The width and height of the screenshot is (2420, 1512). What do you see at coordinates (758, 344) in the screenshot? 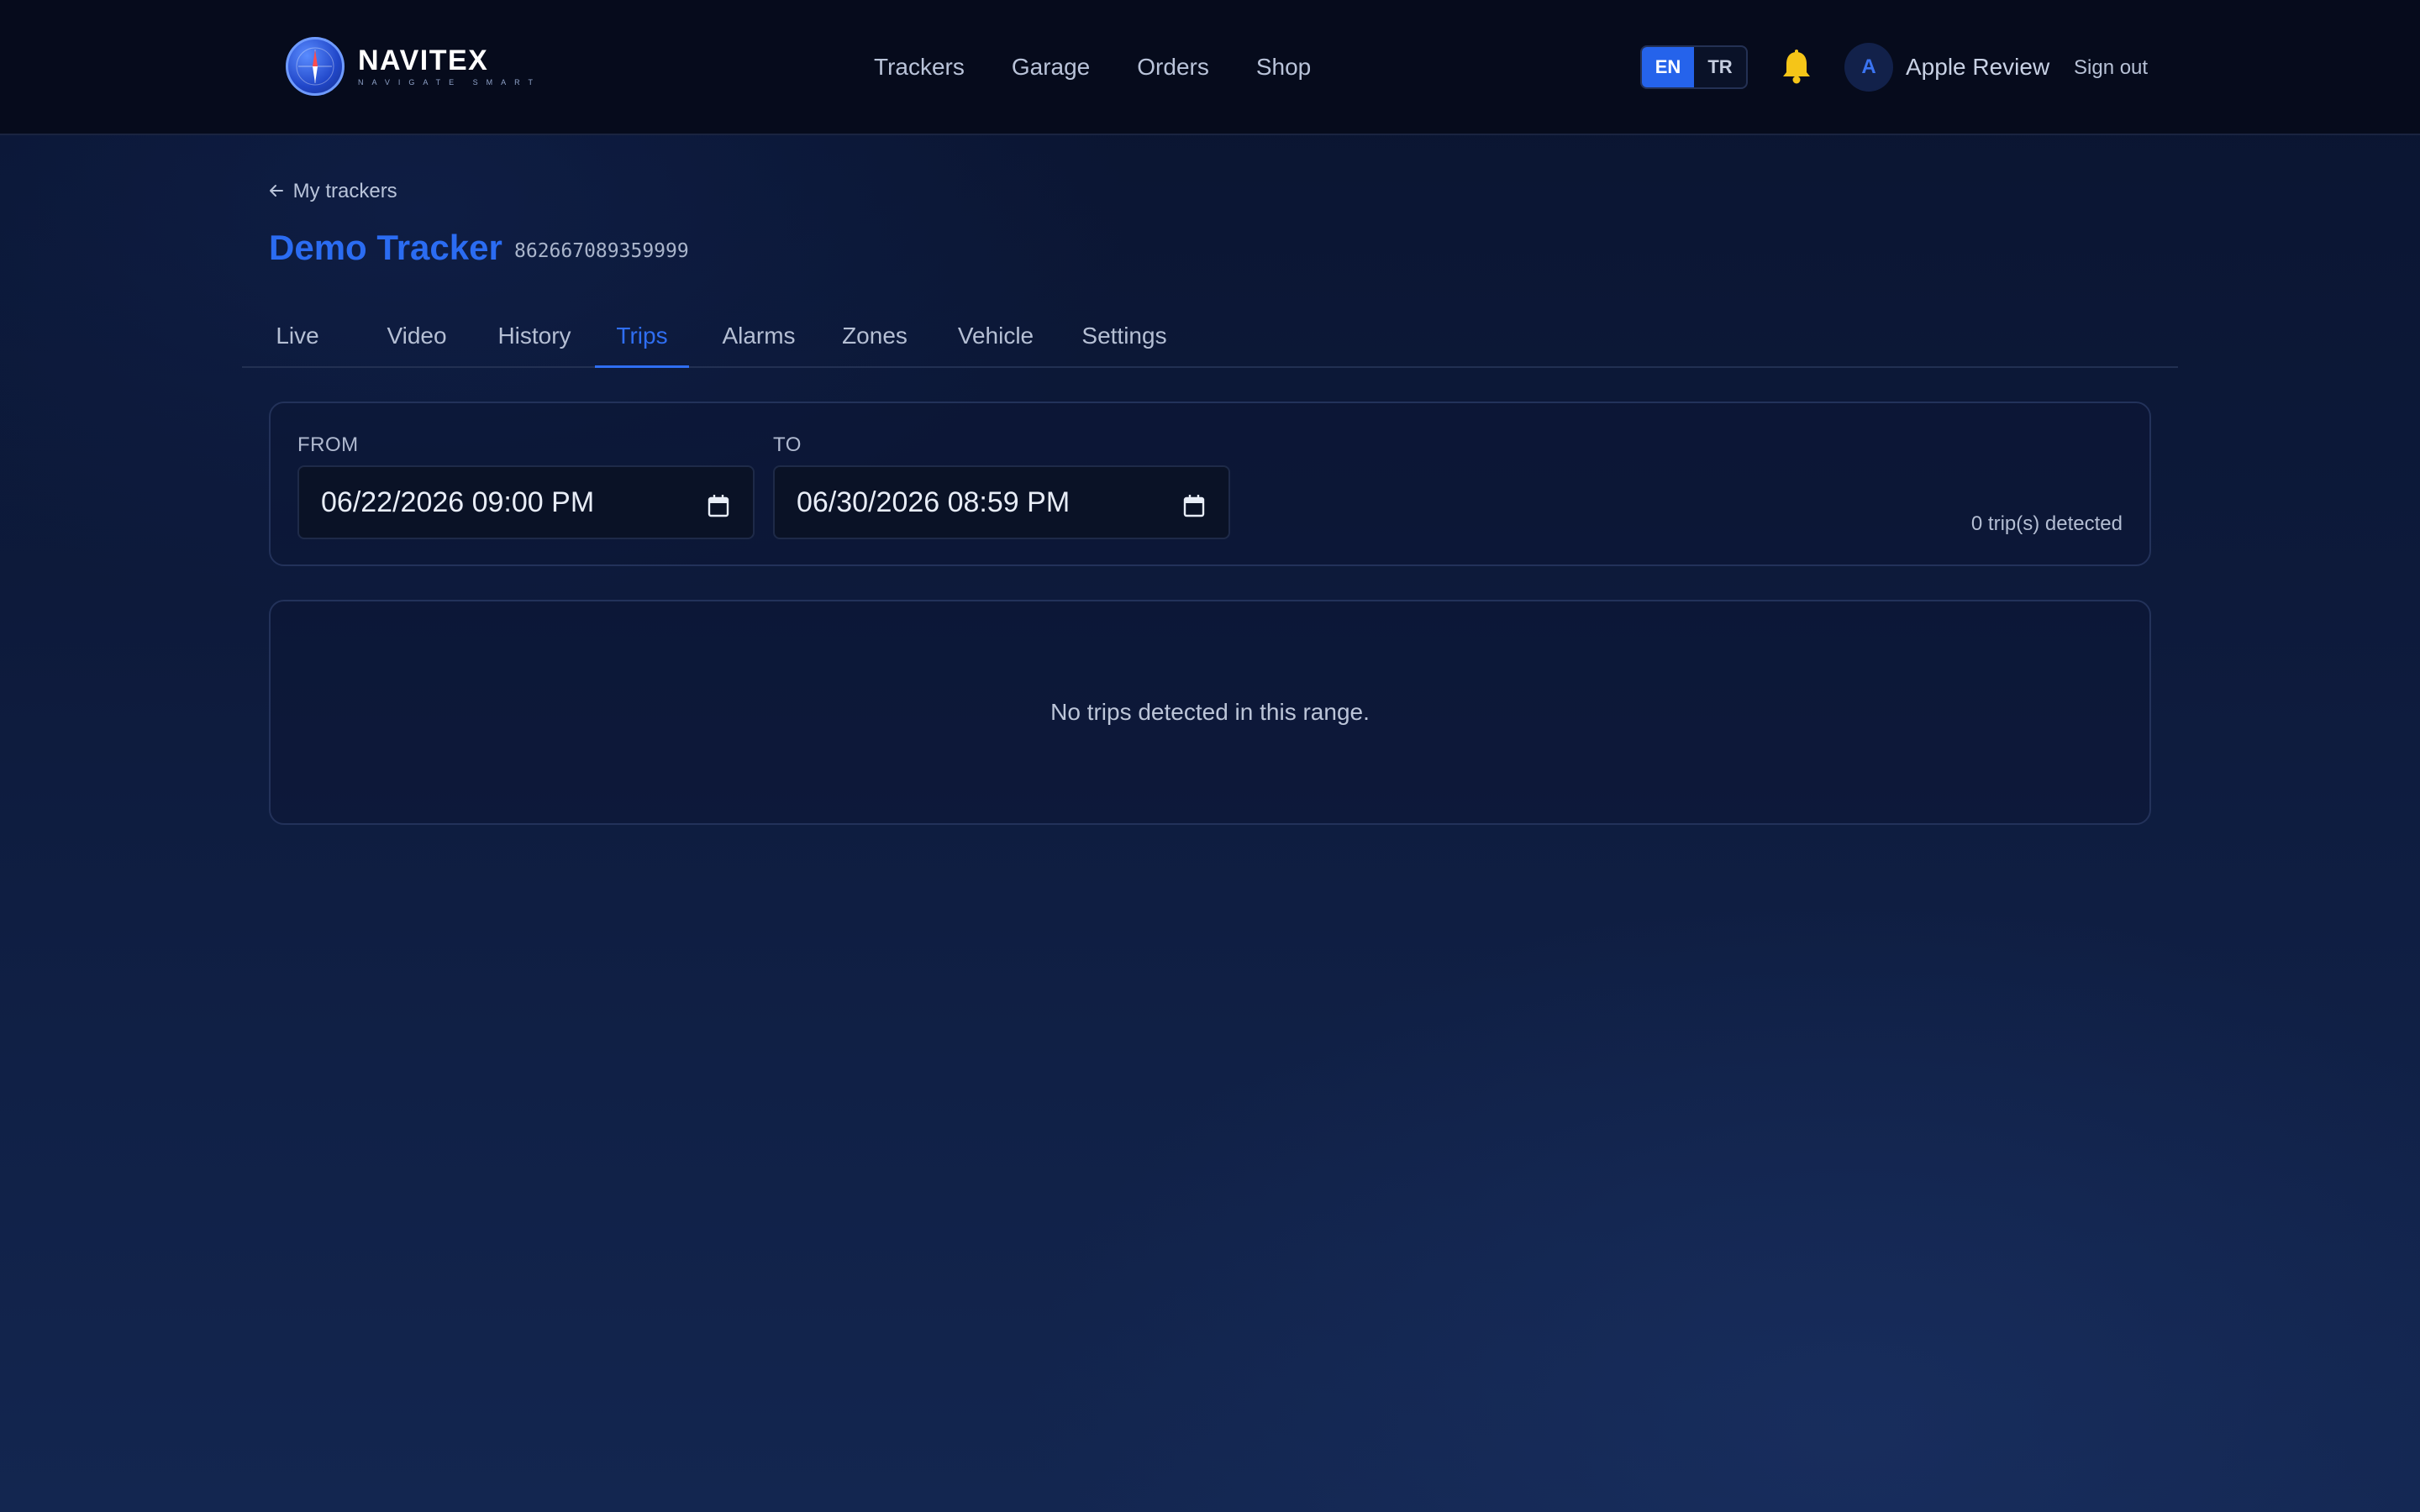
I see `tab-alarms: Alarms` at bounding box center [758, 344].